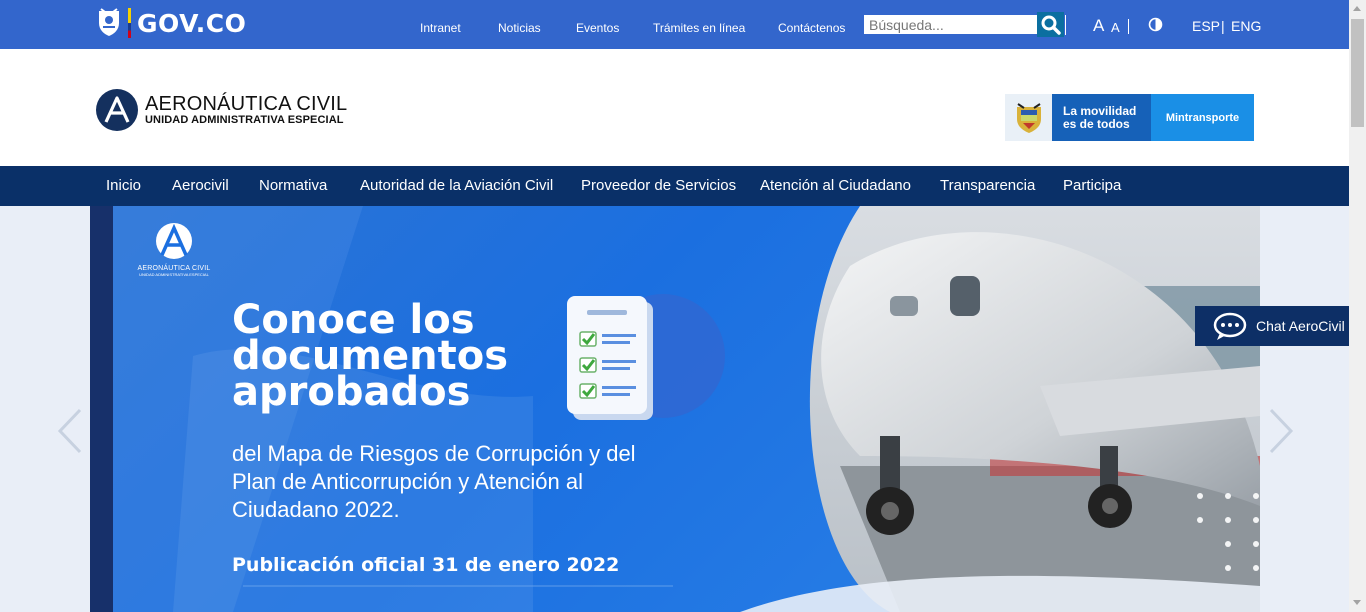 This screenshot has height=612, width=1366. I want to click on mintransporte-label: Mintransporte, so click(1202, 117).